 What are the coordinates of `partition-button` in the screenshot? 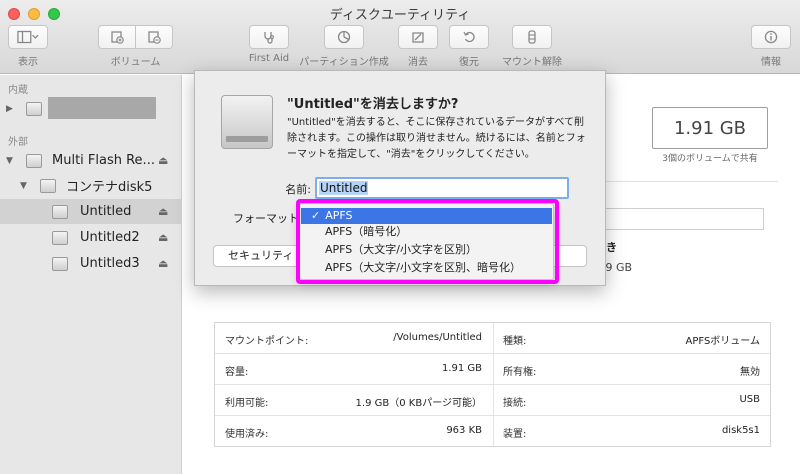 It's located at (344, 37).